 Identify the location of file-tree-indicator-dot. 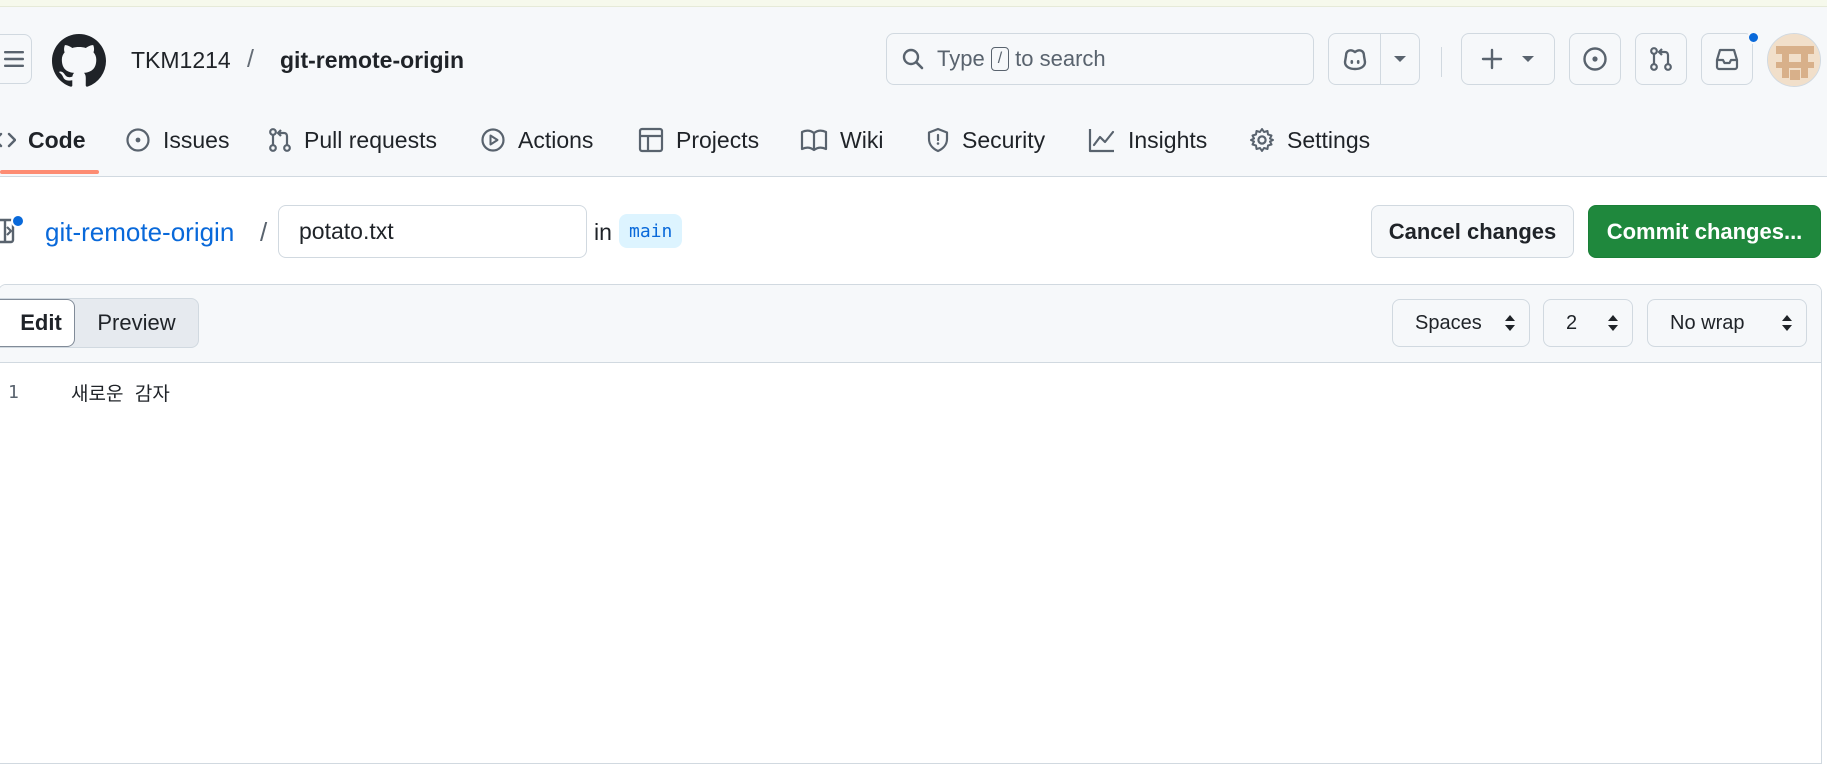
(18, 221).